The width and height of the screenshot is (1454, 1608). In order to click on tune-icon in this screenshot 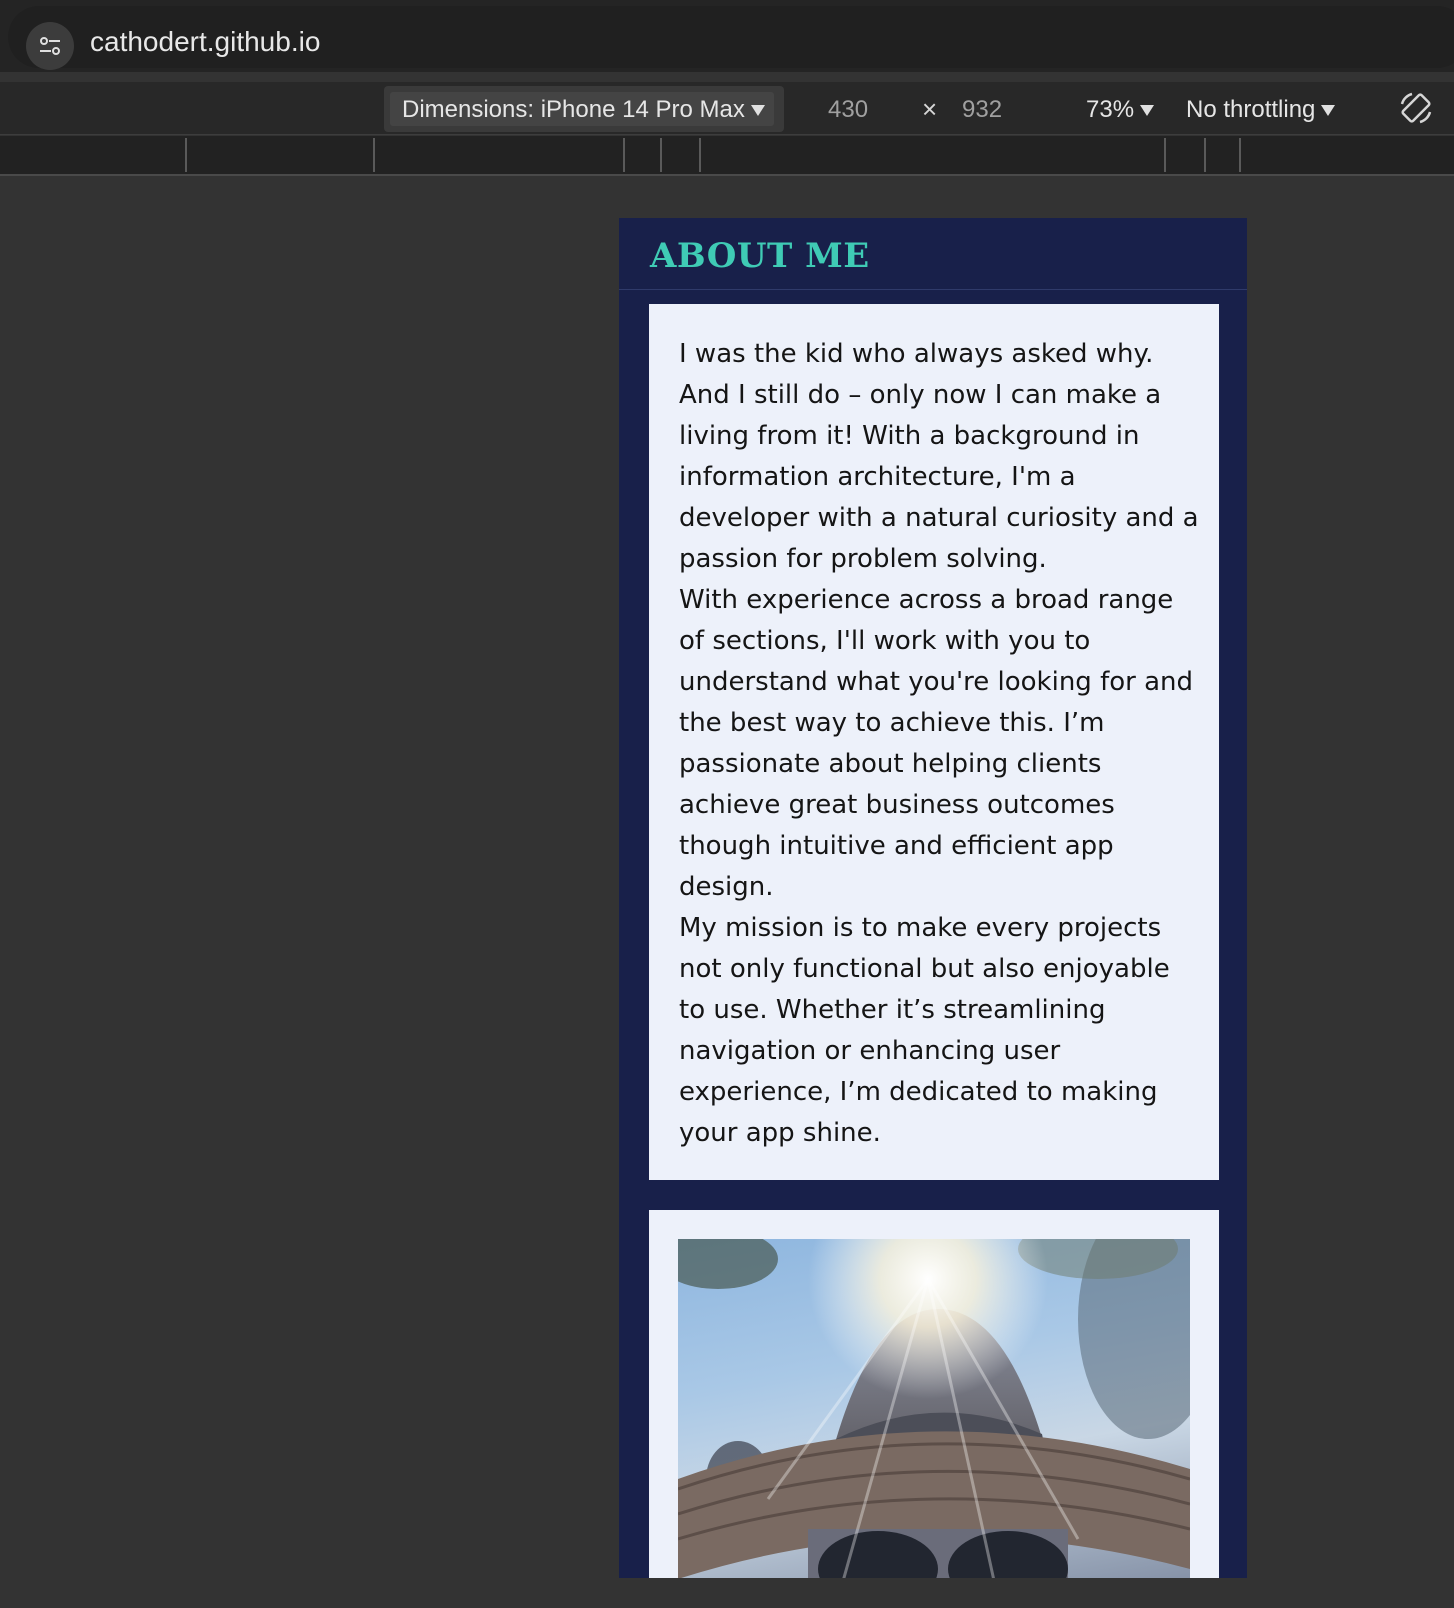, I will do `click(50, 46)`.